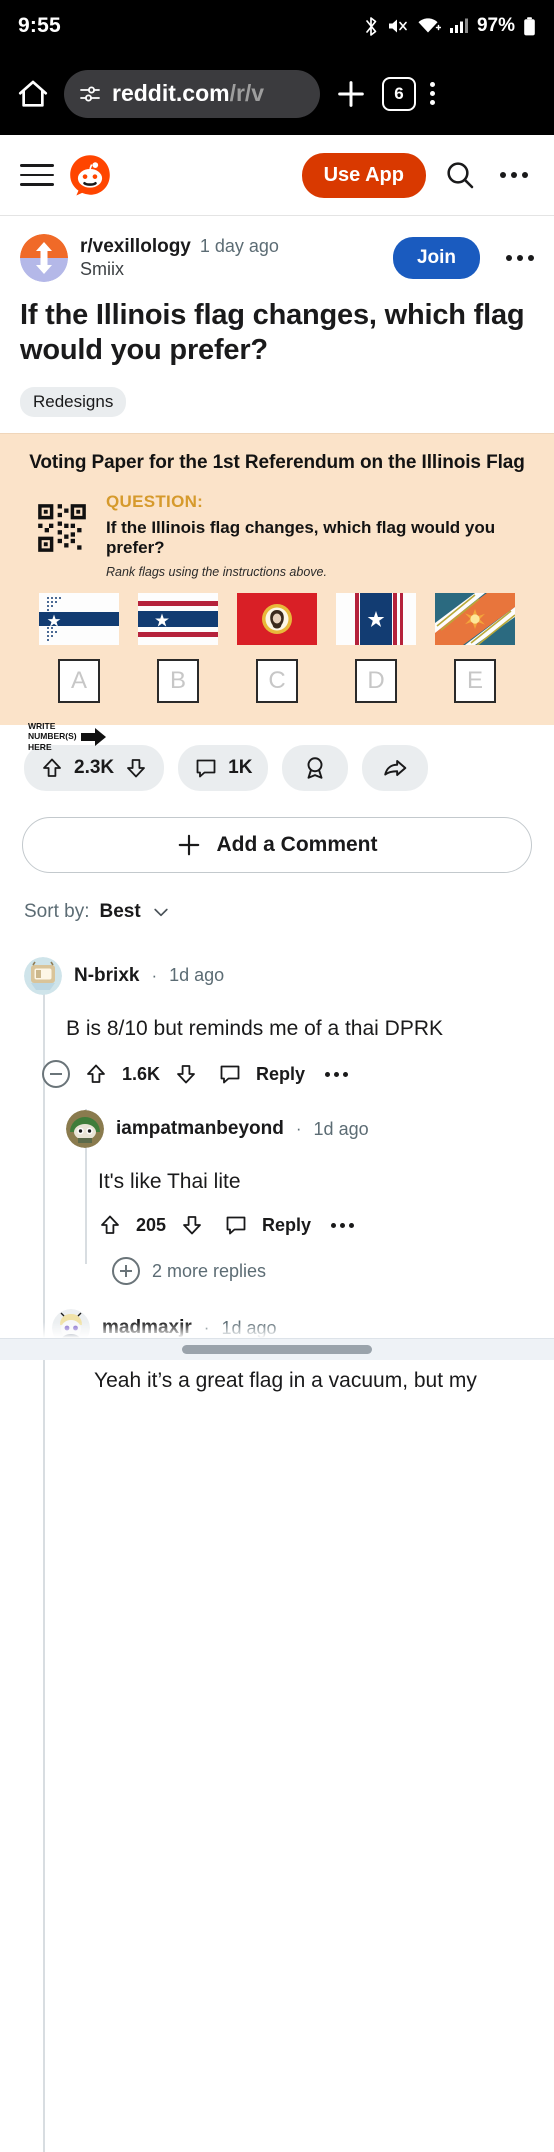 The image size is (554, 2152). Describe the element at coordinates (178, 618) in the screenshot. I see `flag-design-b` at that location.